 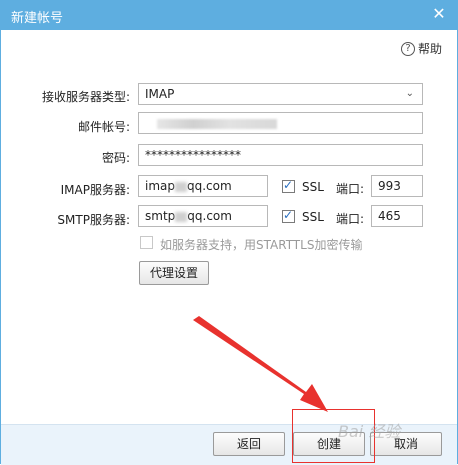 What do you see at coordinates (93, 220) in the screenshot?
I see `smtp-server-label: SMTP服务器:` at bounding box center [93, 220].